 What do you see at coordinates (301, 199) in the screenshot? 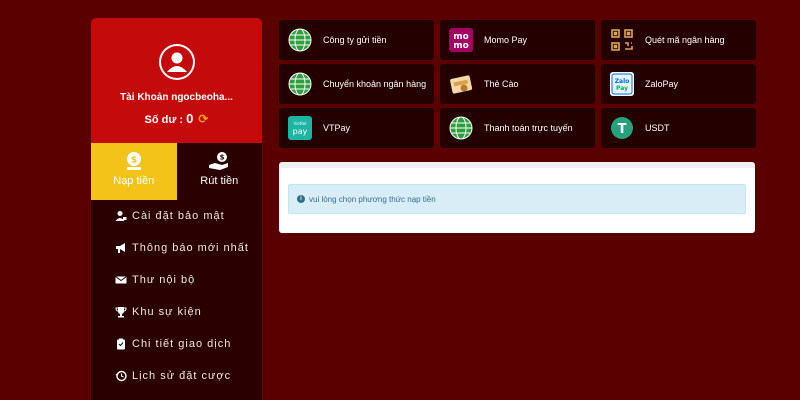
I see `info-icon: i` at bounding box center [301, 199].